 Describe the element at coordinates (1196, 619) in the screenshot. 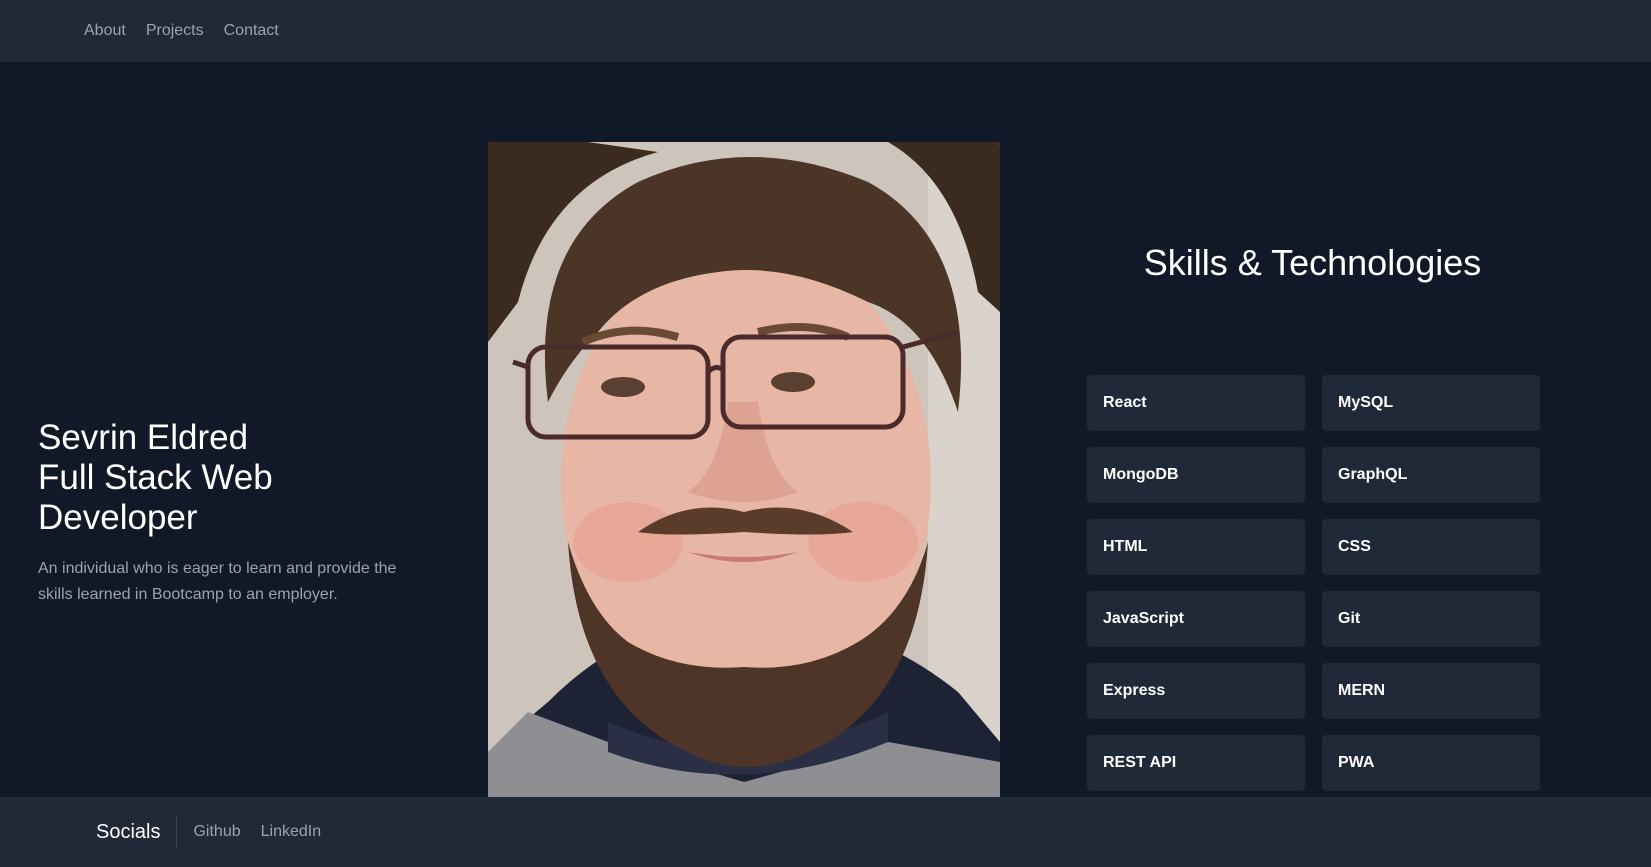

I see `skill-javascript: JavaScript` at that location.